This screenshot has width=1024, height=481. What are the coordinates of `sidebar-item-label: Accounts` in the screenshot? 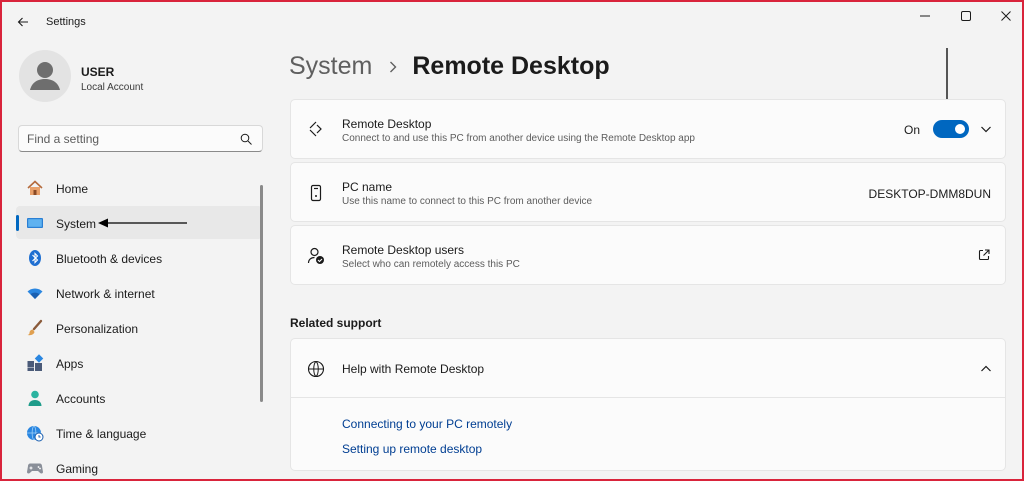 It's located at (81, 399).